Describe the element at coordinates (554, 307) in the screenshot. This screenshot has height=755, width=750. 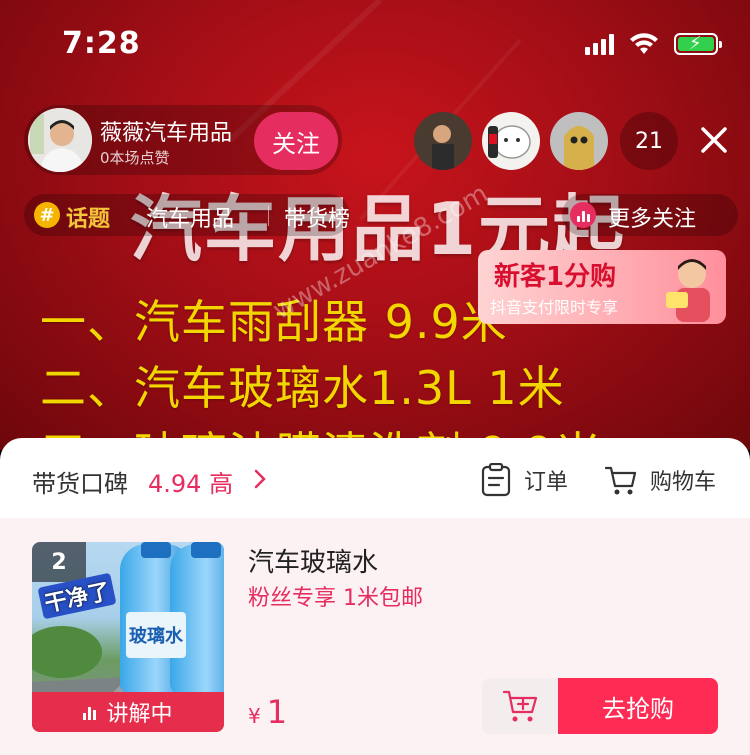
I see `promo-subtitle: 抖音支付限时专享` at that location.